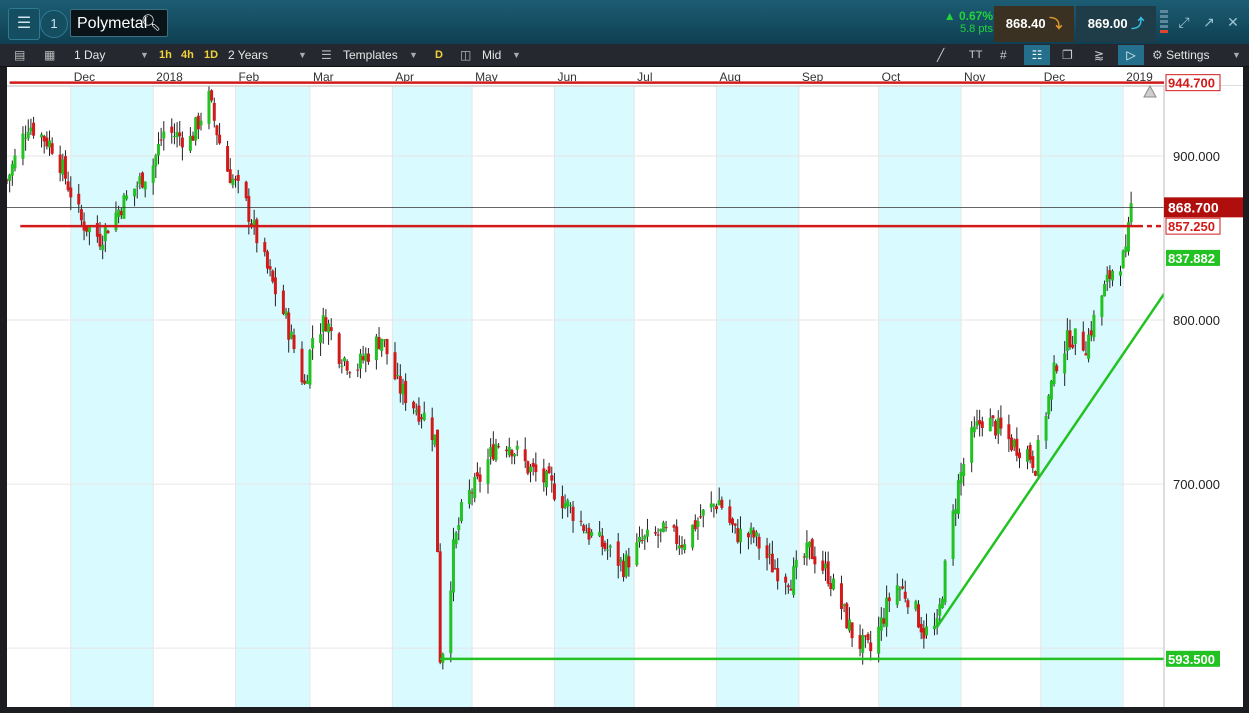  What do you see at coordinates (466, 55) in the screenshot?
I see `price-type-icon: ◫` at bounding box center [466, 55].